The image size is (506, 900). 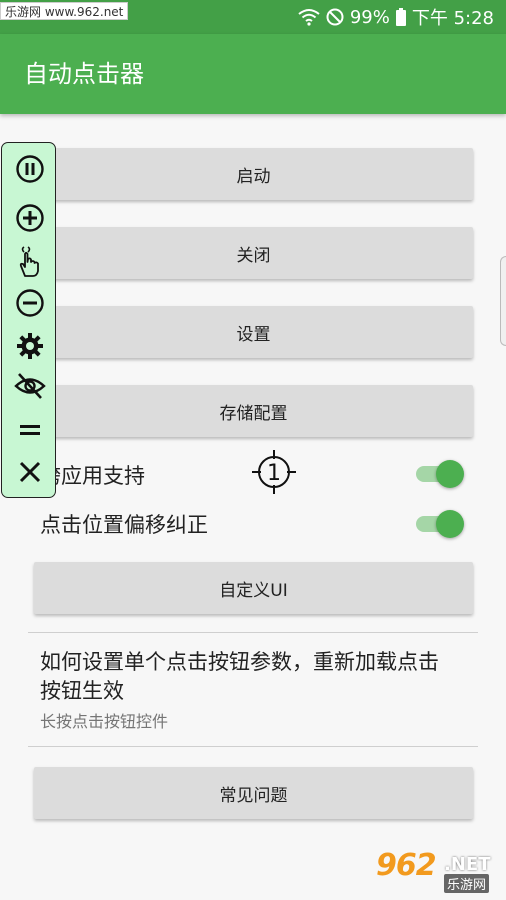 What do you see at coordinates (104, 721) in the screenshot?
I see `help-subtitle: 长按点击按钮控件` at bounding box center [104, 721].